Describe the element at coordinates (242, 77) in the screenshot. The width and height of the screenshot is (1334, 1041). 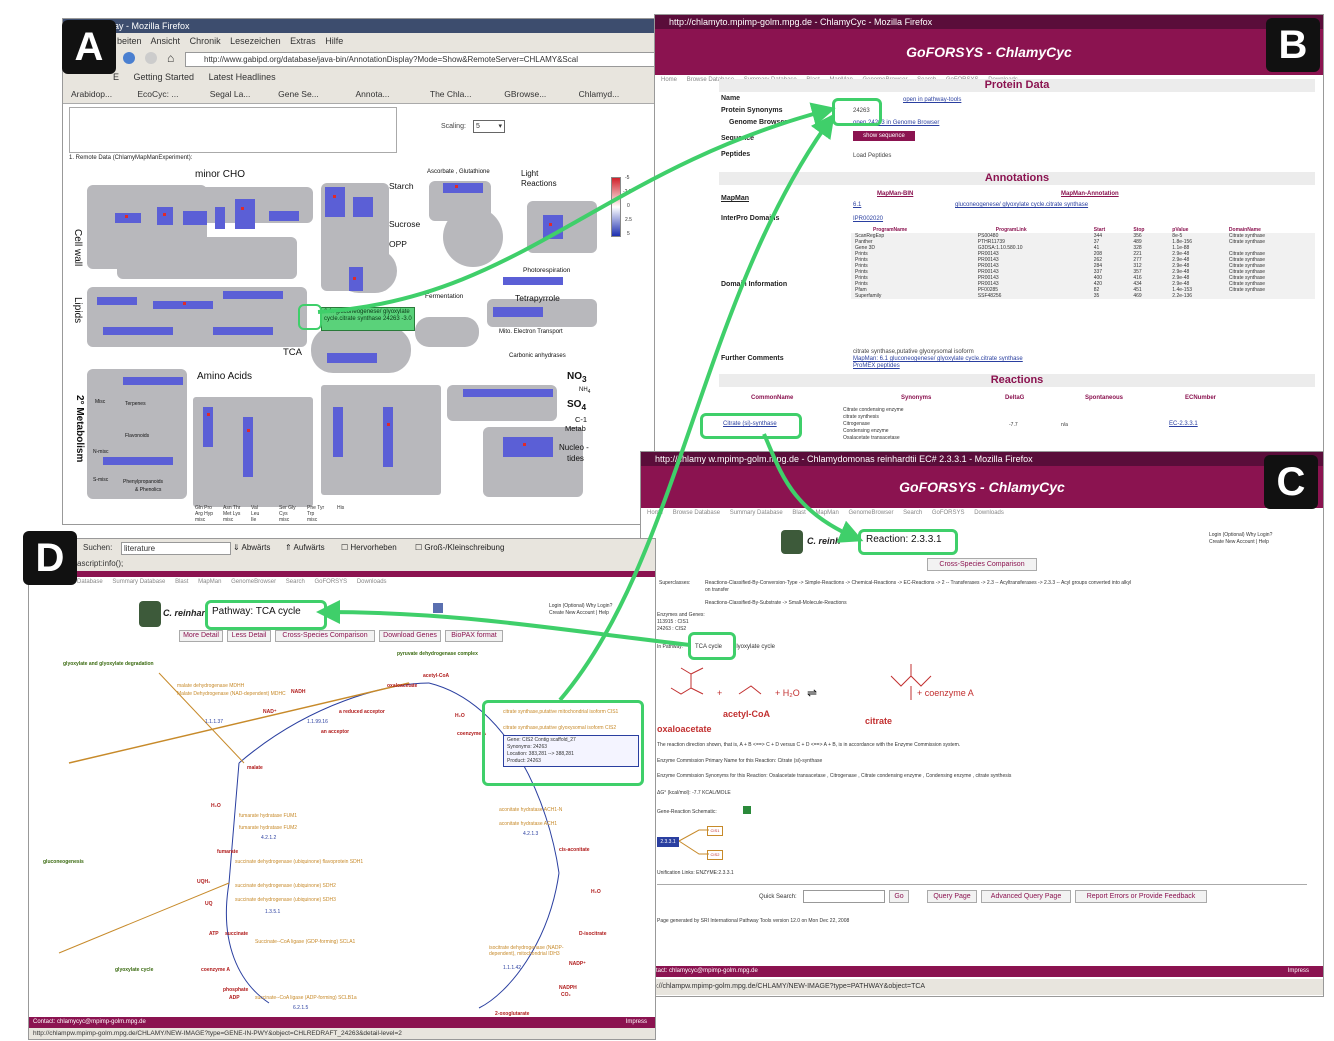
I see `bookmark-item: Latest Headlines` at that location.